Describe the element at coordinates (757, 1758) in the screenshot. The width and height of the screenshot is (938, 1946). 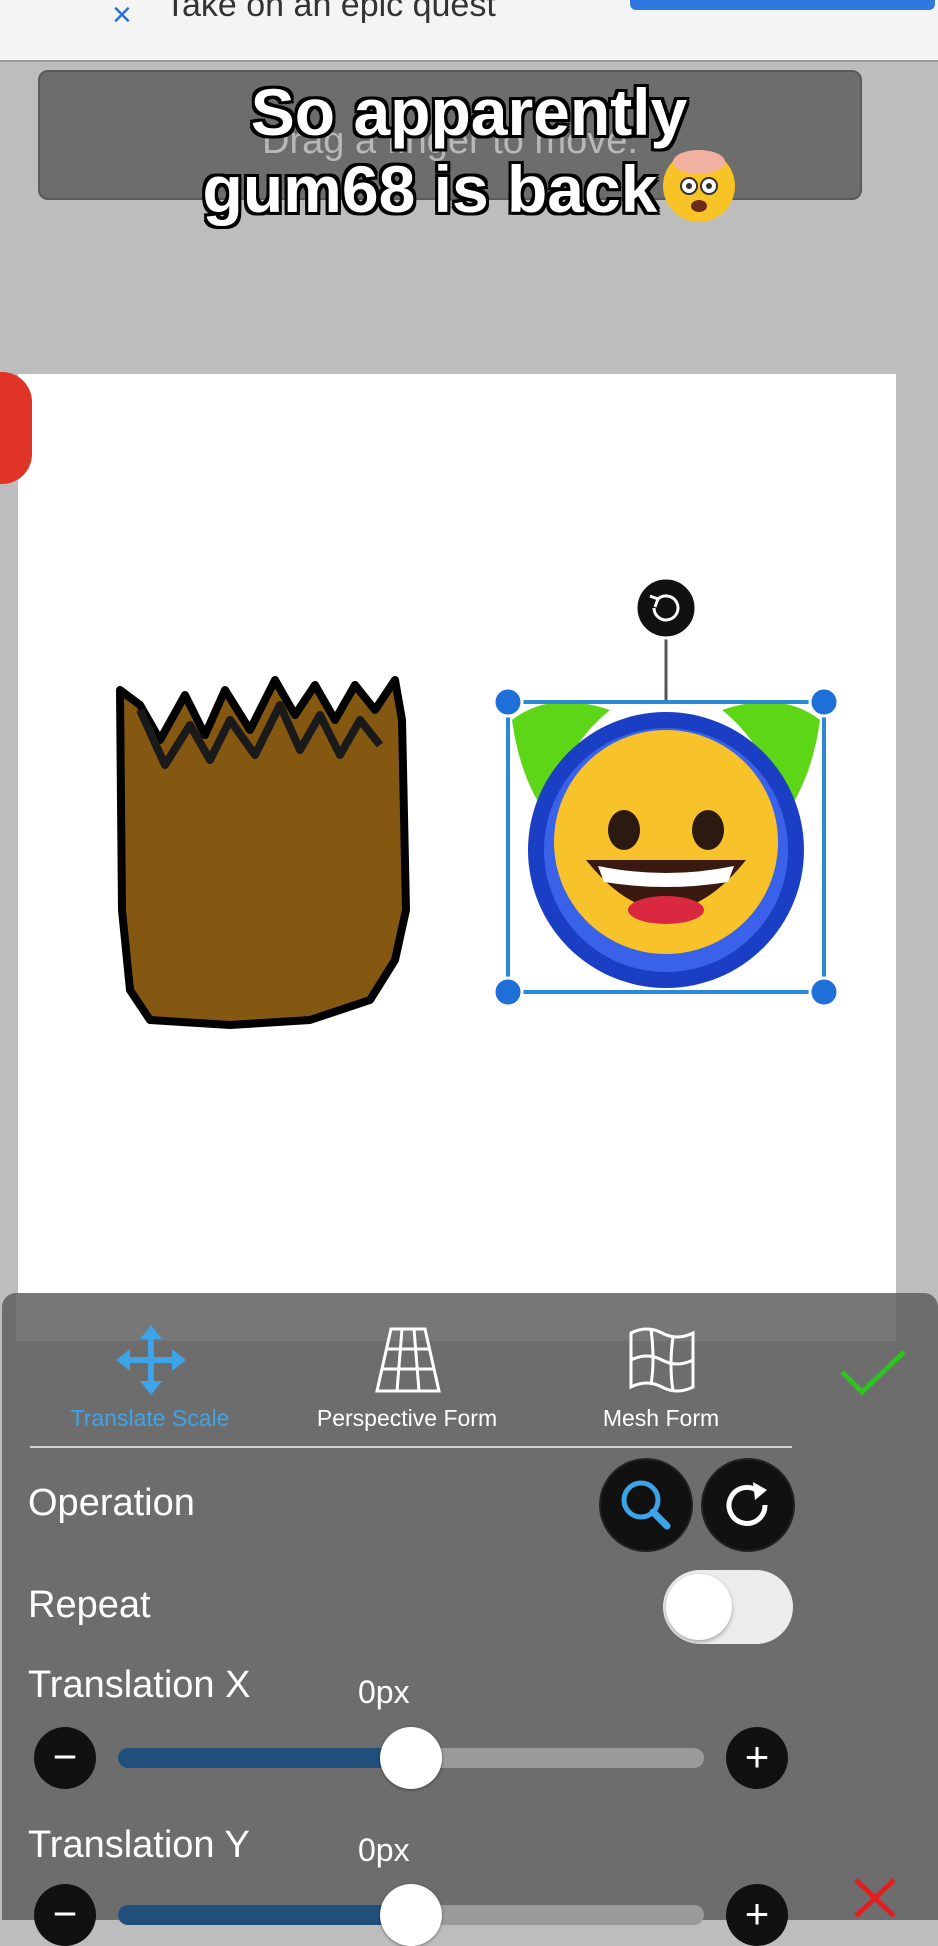
I see `translation-x-plus-icon: +` at that location.